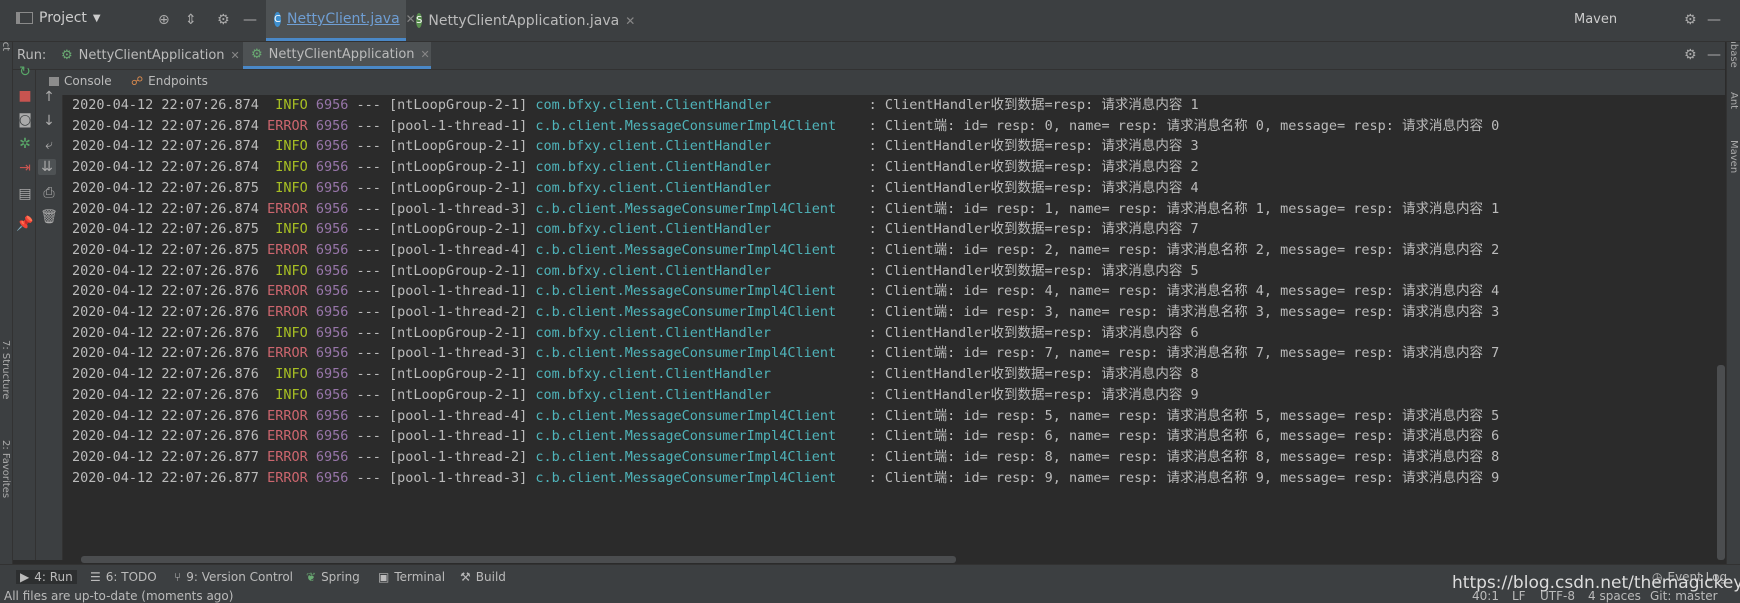 The image size is (1740, 603). What do you see at coordinates (25, 224) in the screenshot?
I see `pin-icon: 📌` at bounding box center [25, 224].